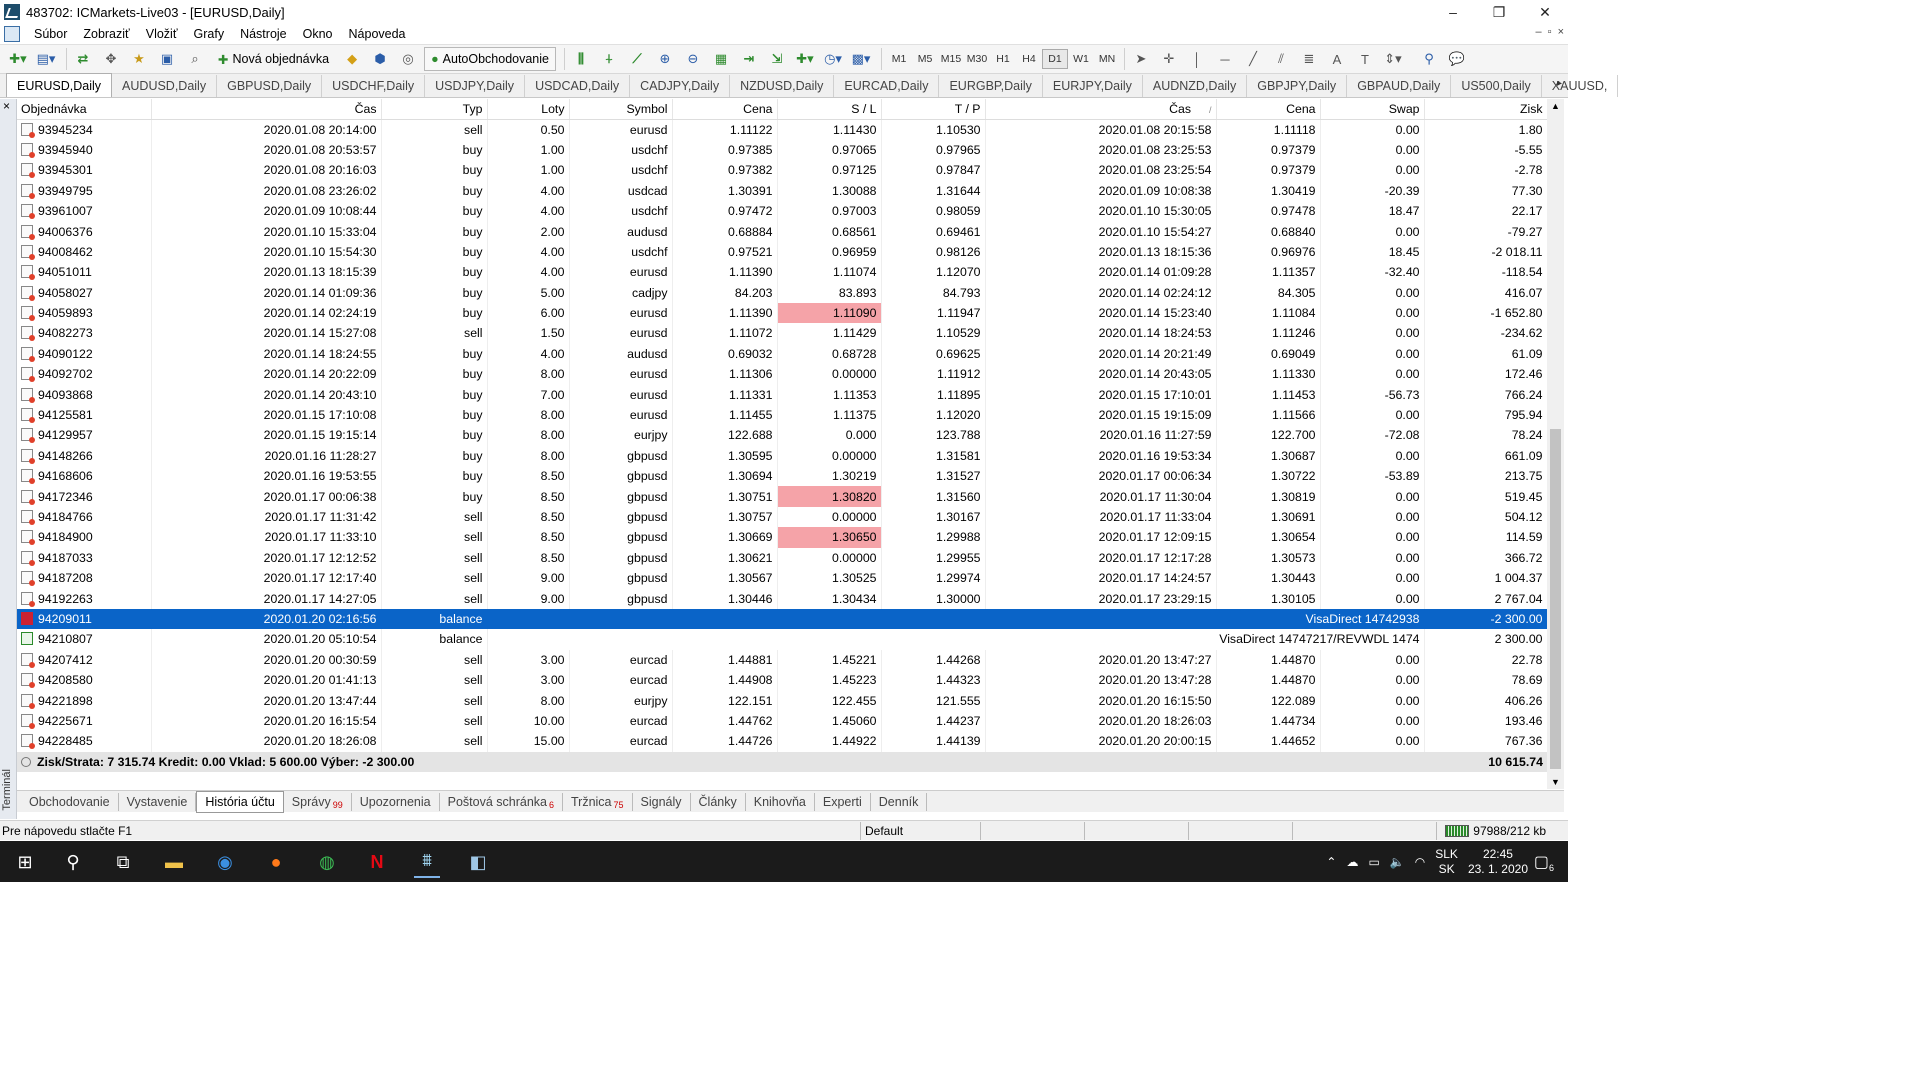 The width and height of the screenshot is (1920, 1080). Describe the element at coordinates (1420, 862) in the screenshot. I see `wifi-icon: ◠` at that location.